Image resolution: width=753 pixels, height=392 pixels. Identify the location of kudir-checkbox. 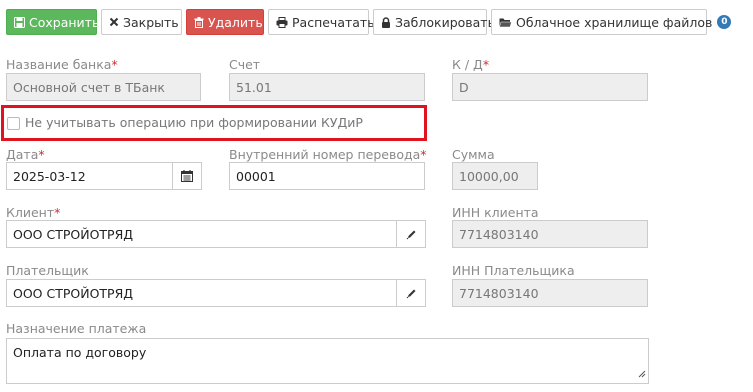
(13, 123).